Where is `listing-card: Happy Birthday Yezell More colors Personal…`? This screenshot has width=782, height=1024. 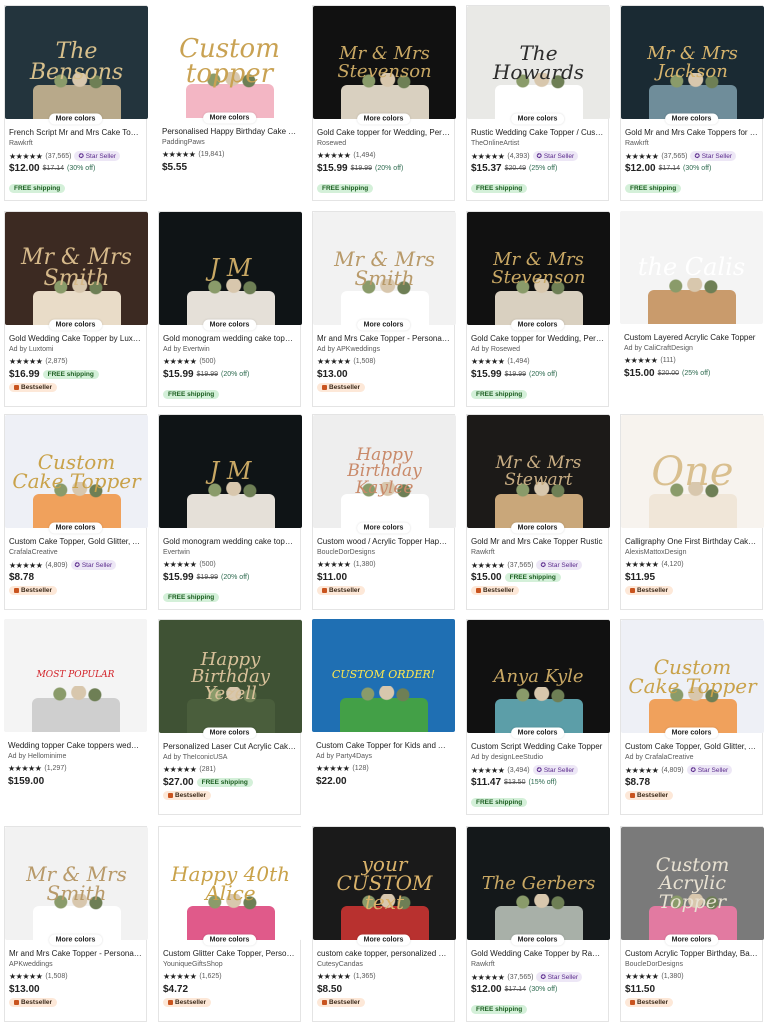 listing-card: Happy Birthday Yezell More colors Personal… is located at coordinates (230, 717).